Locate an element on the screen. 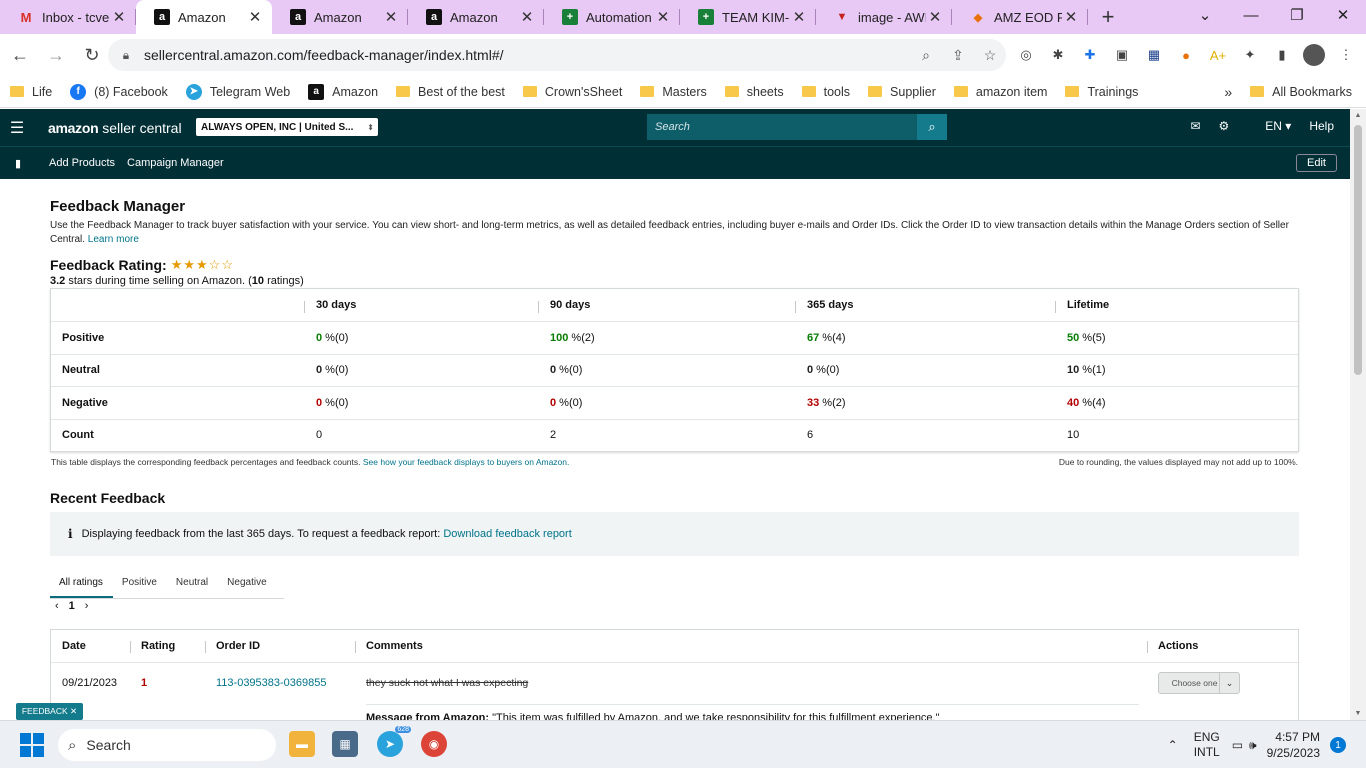  extension-icon: ◎ is located at coordinates (1026, 55).